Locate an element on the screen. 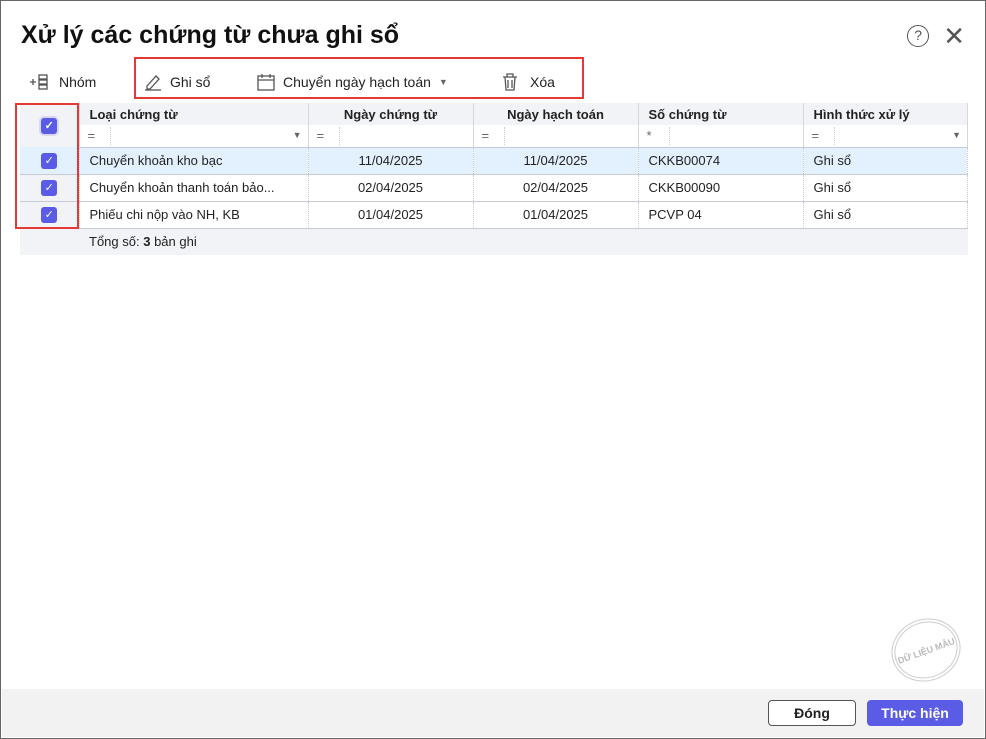 This screenshot has width=986, height=739. filter-action: = ▼ is located at coordinates (885, 136).